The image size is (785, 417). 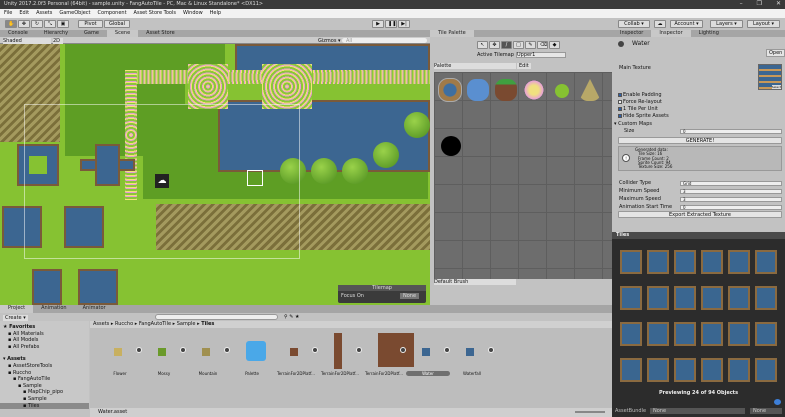 What do you see at coordinates (252, 373) in the screenshot?
I see `asset-label: Palette` at bounding box center [252, 373].